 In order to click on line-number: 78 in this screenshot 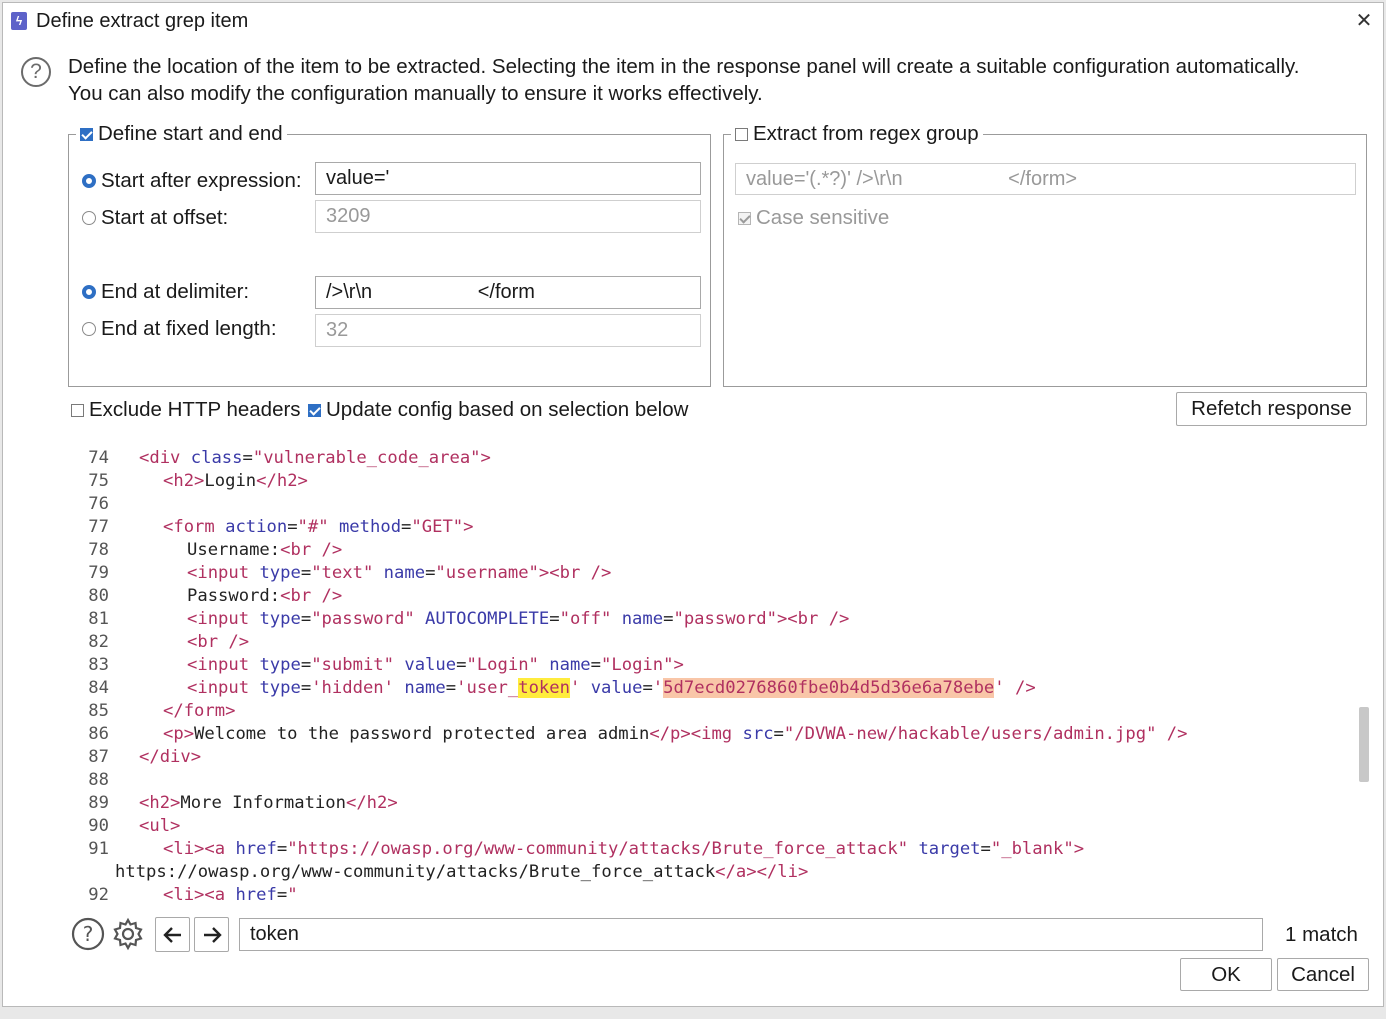, I will do `click(98, 550)`.